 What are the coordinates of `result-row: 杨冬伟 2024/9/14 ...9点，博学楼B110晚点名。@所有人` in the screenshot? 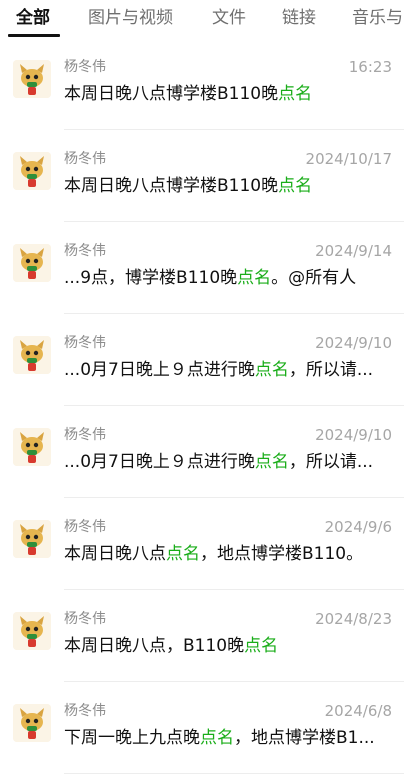 It's located at (202, 268).